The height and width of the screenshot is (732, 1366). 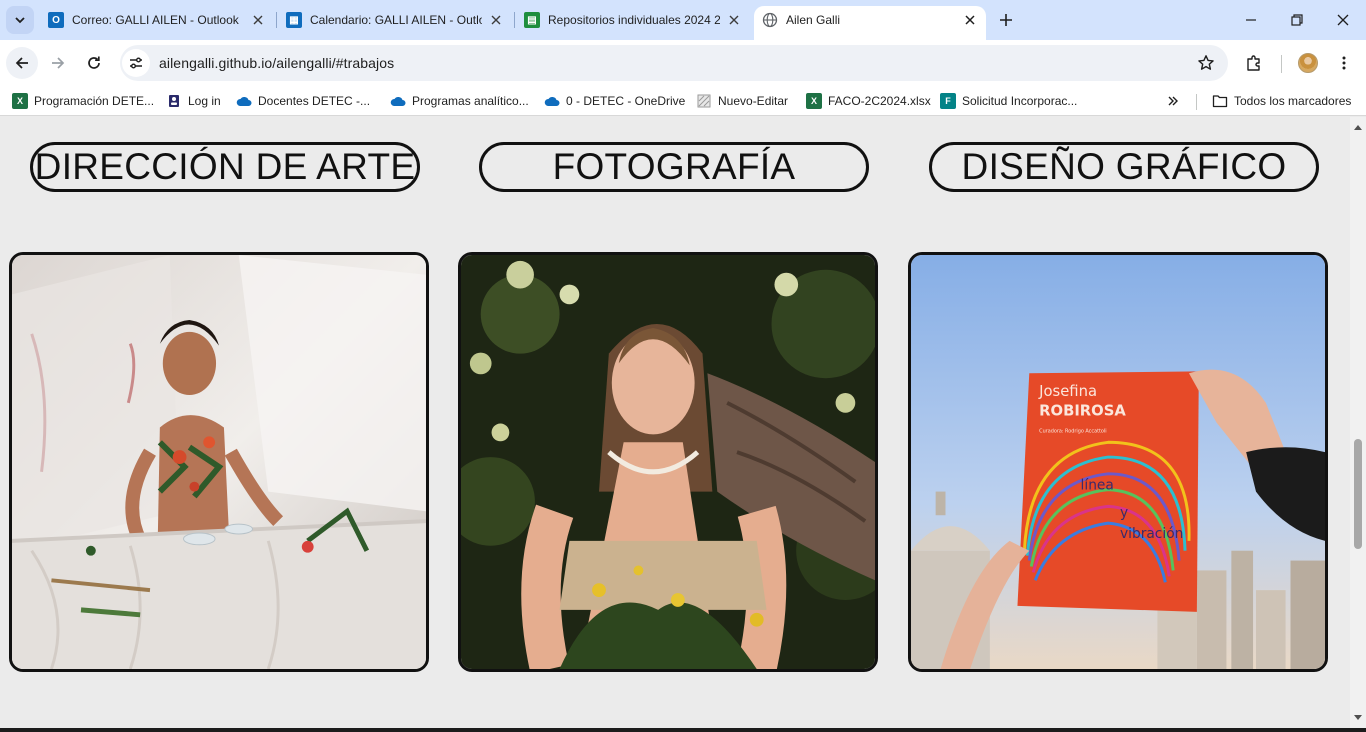 I want to click on double-chevron-right-icon, so click(x=1173, y=101).